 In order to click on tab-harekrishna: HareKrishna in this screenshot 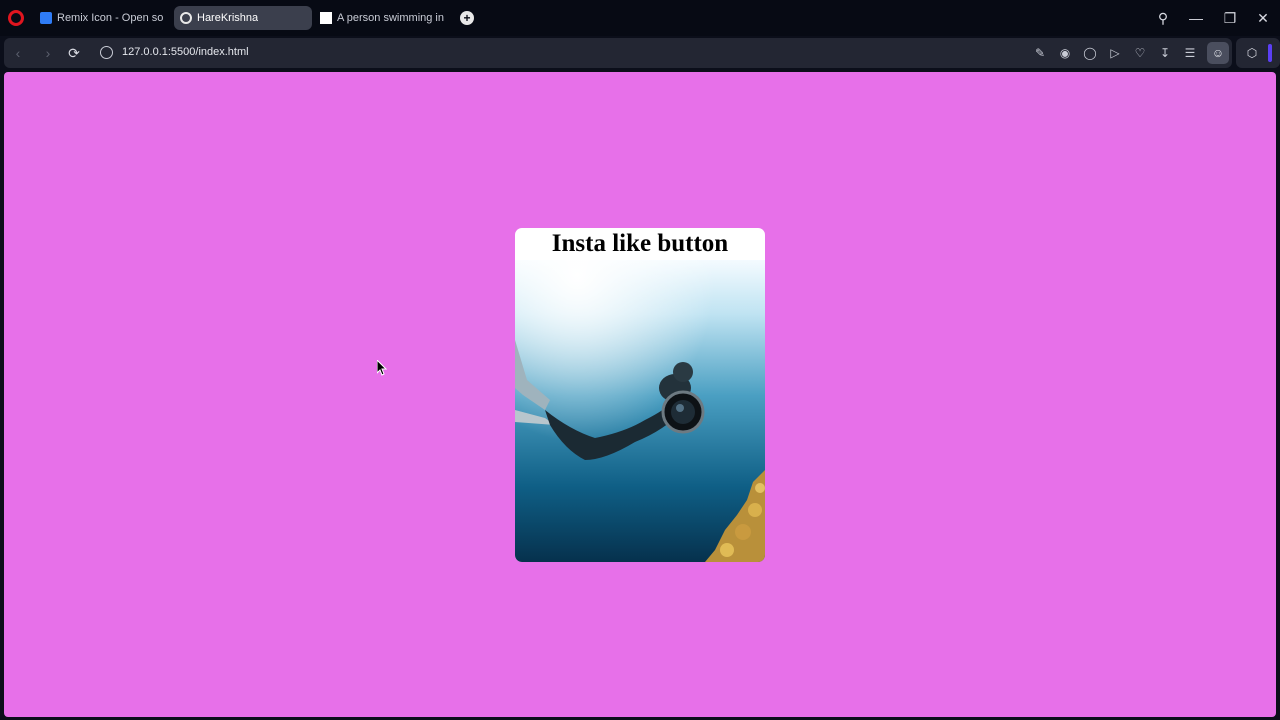, I will do `click(243, 18)`.